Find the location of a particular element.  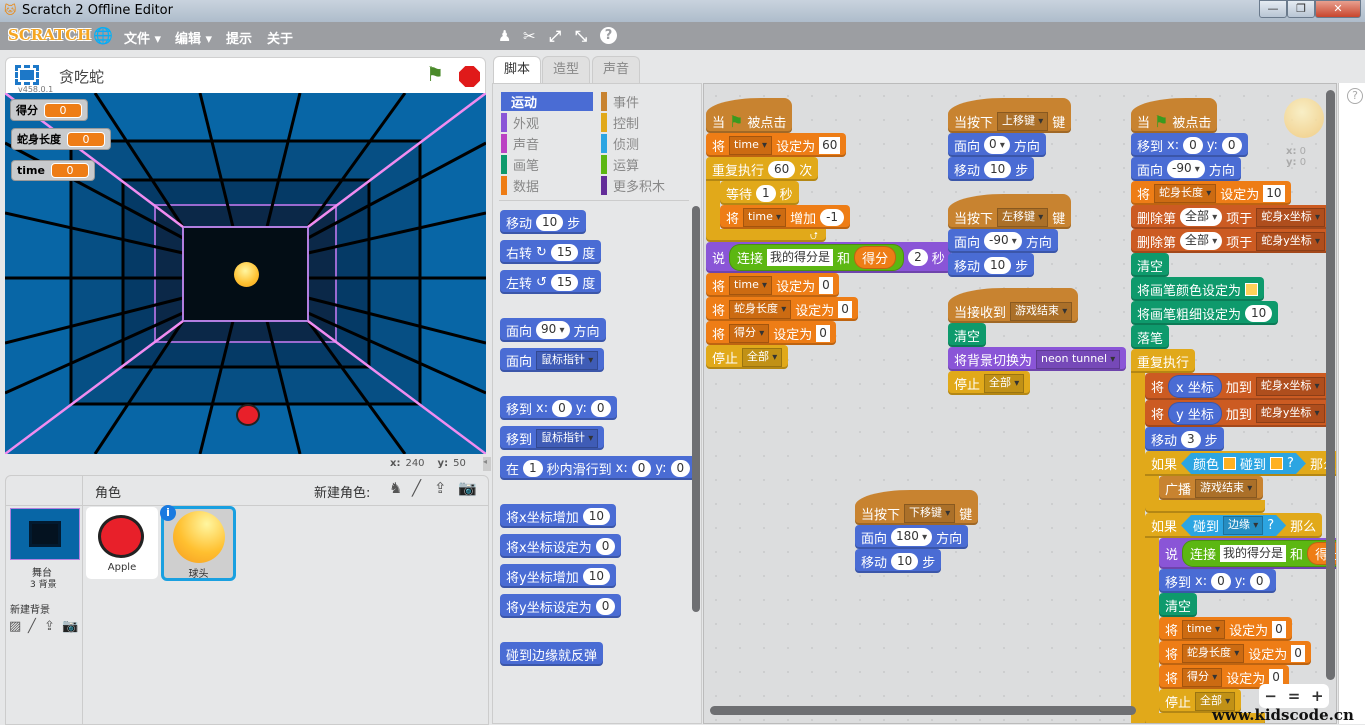

dropdown-input: 蛇身y坐标 is located at coordinates (1290, 413).